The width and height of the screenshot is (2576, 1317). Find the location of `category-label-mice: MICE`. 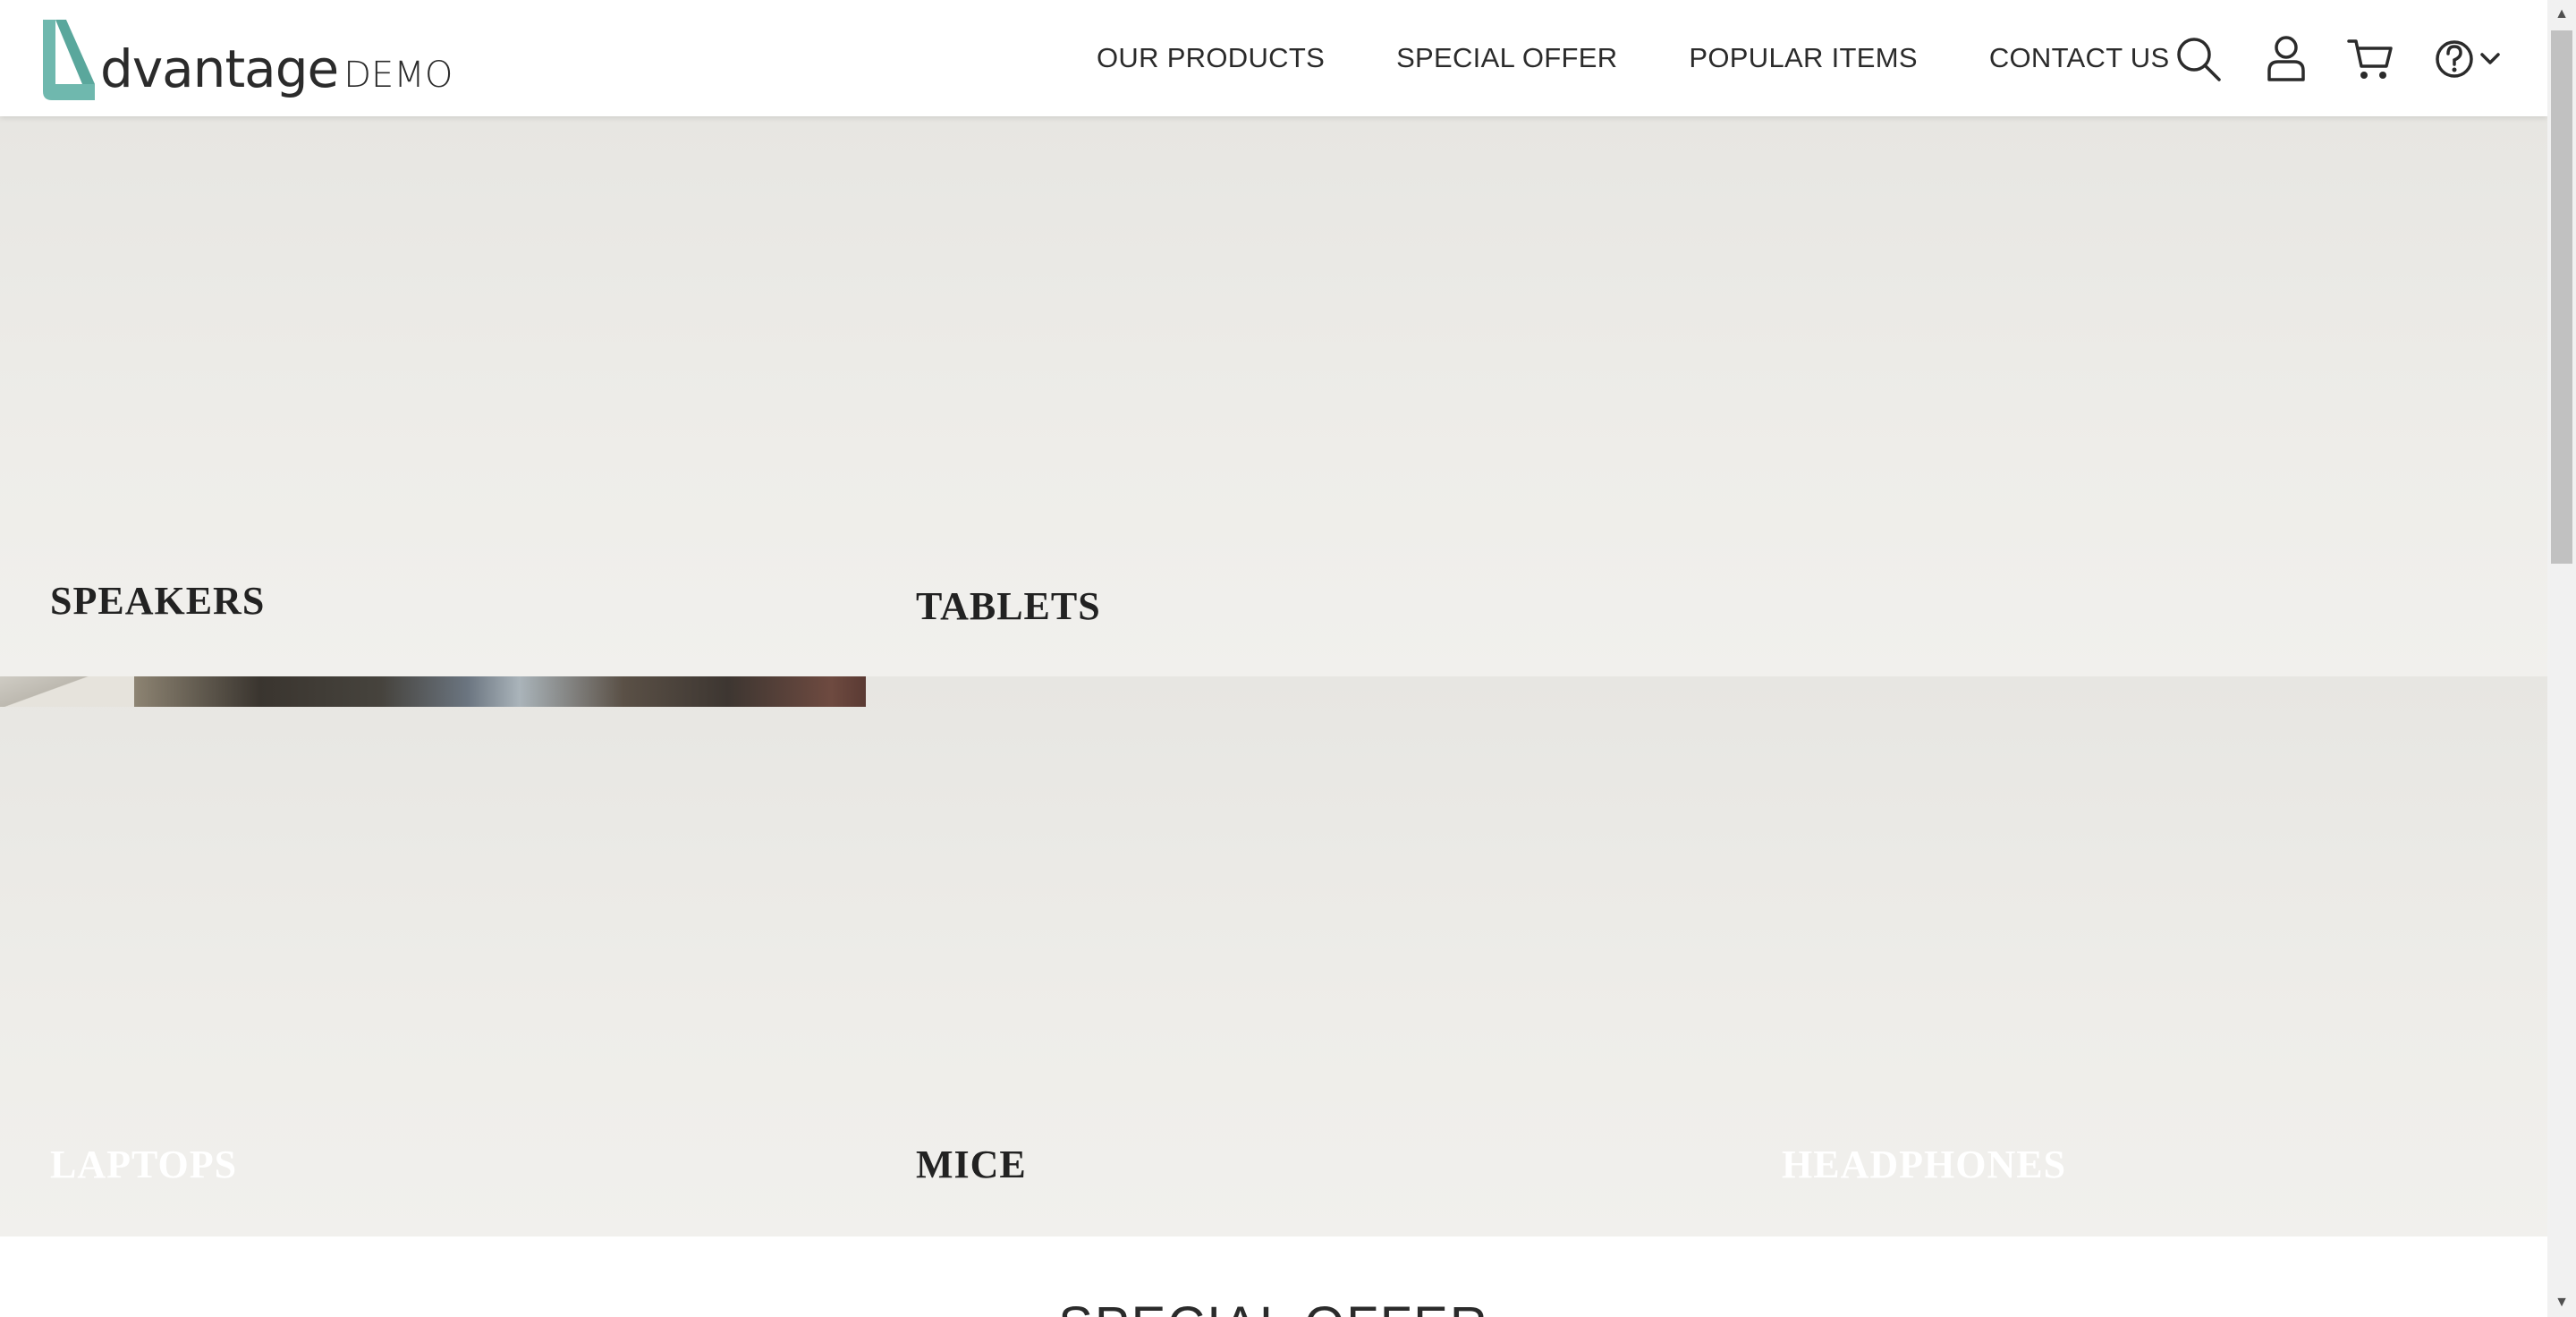

category-label-mice: MICE is located at coordinates (971, 1164).